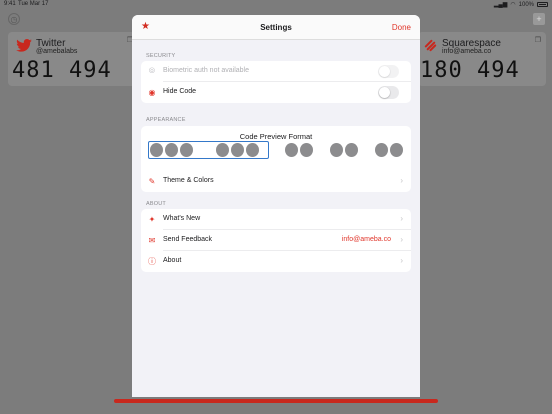 Image resolution: width=552 pixels, height=414 pixels. I want to click on copy-icon: ❐, so click(538, 40).